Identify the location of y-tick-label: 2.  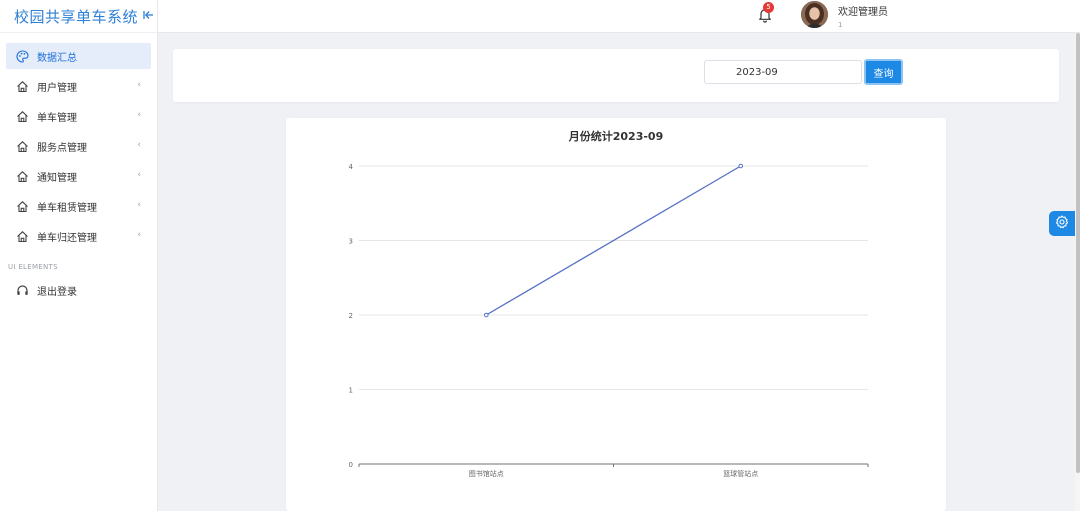
(351, 316).